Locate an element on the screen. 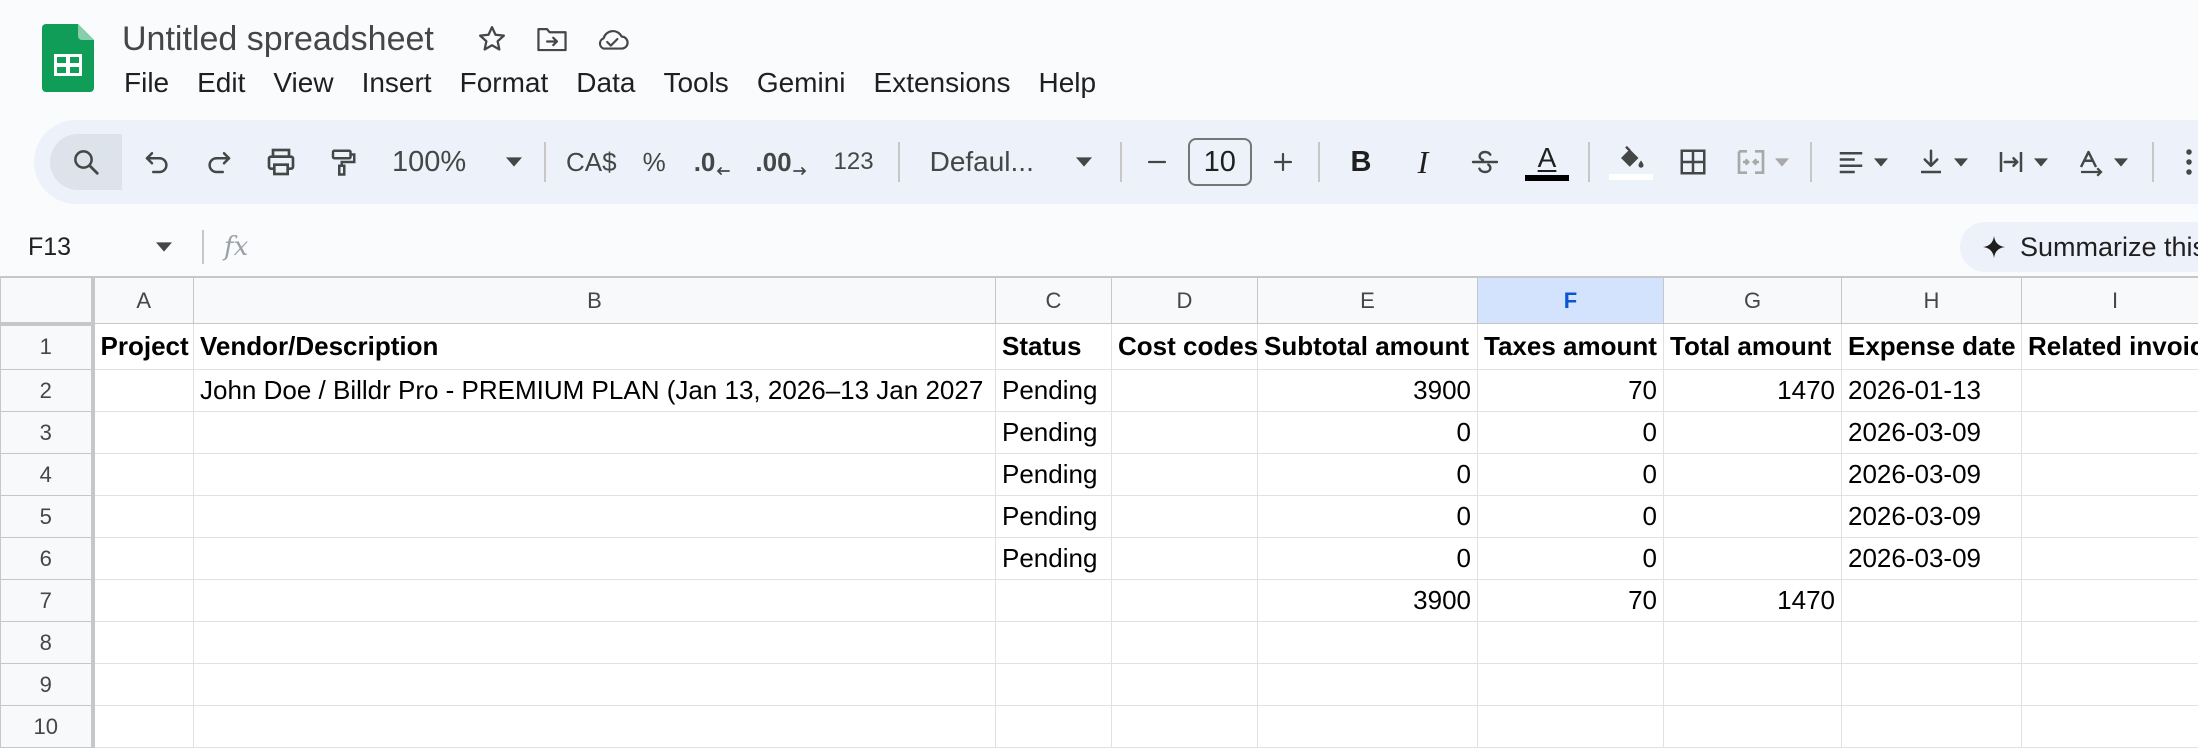 This screenshot has height=756, width=2198. column-header-h: H is located at coordinates (1931, 300).